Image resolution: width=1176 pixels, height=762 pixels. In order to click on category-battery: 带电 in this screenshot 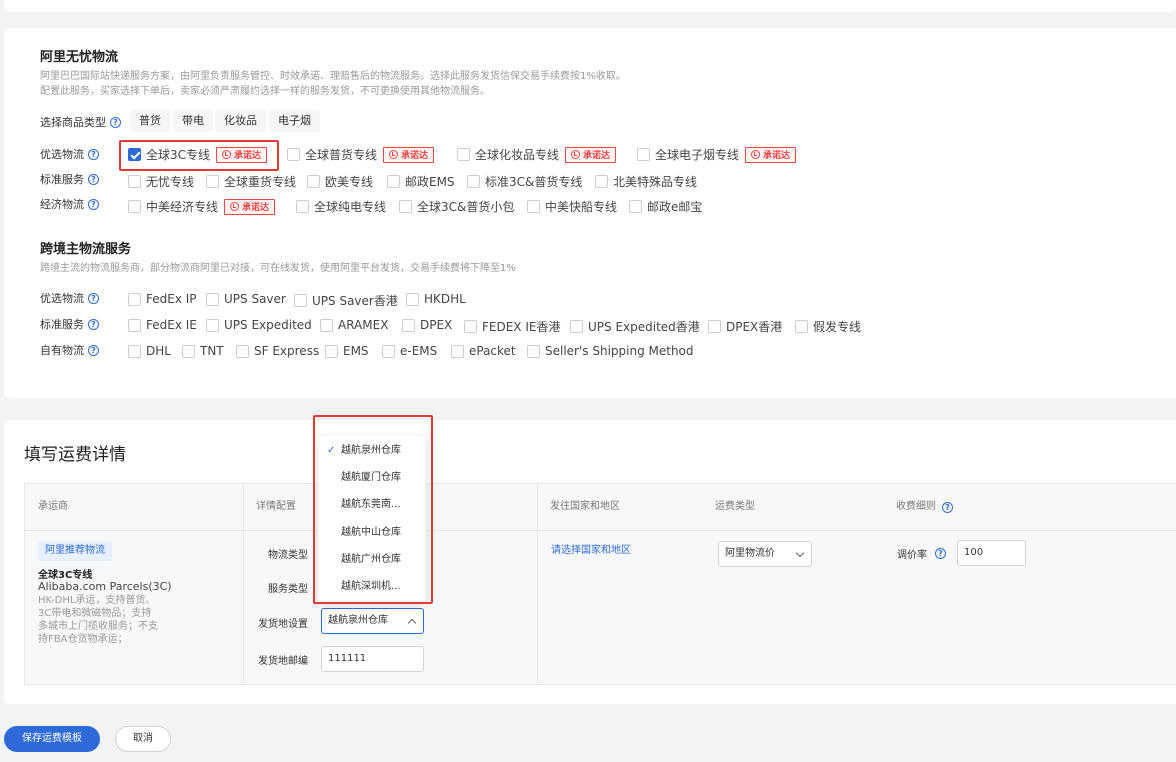, I will do `click(193, 121)`.